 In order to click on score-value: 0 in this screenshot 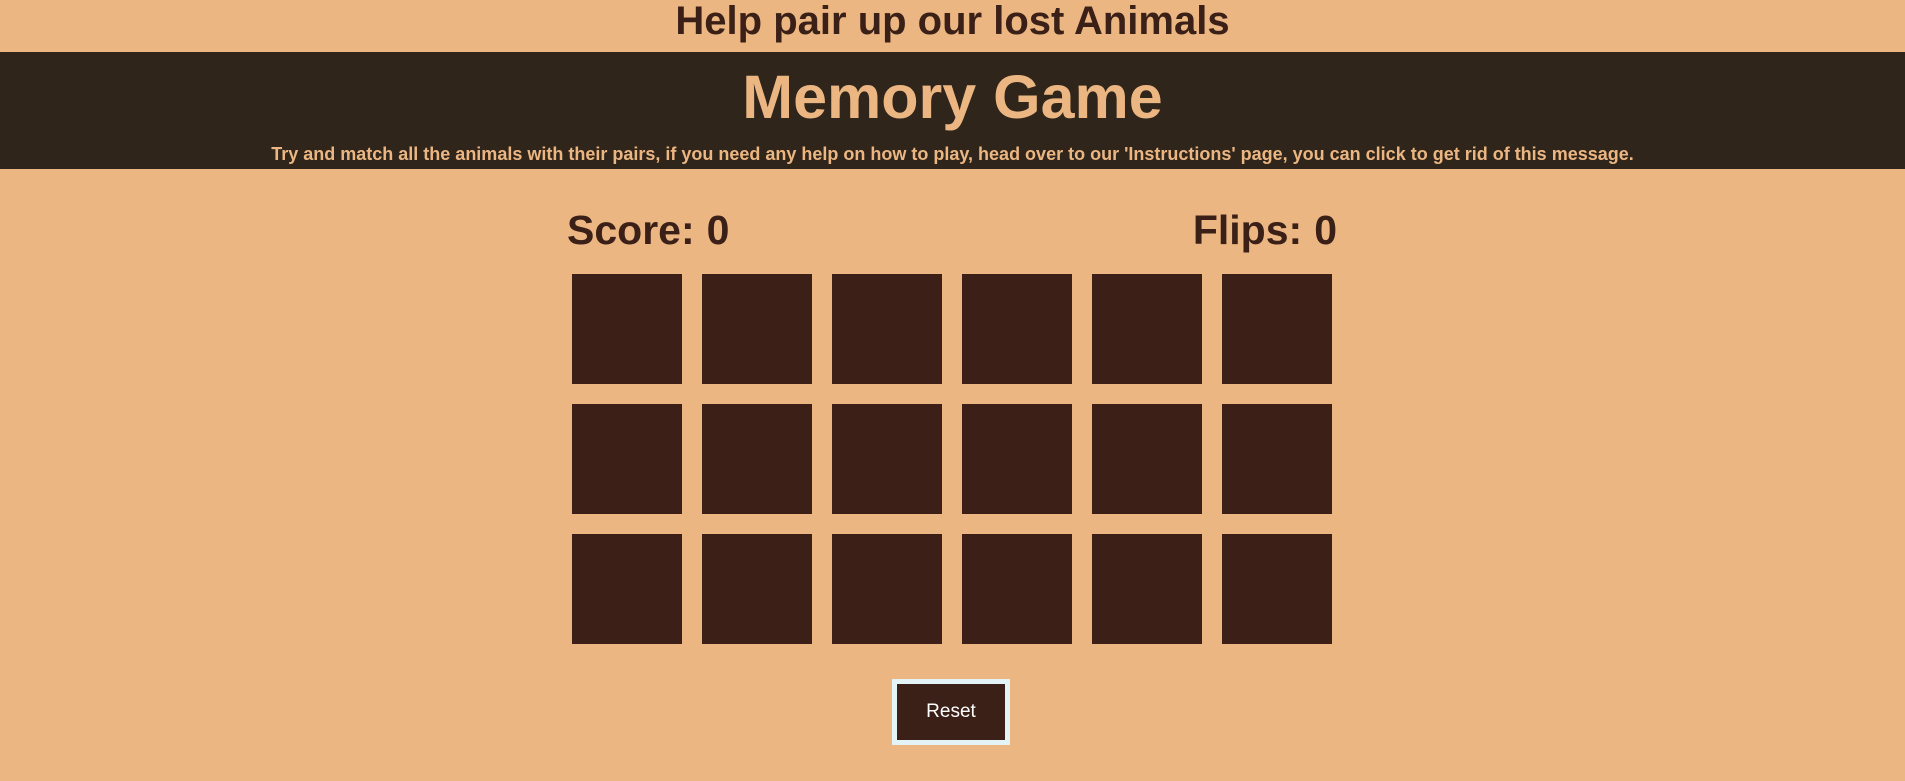, I will do `click(718, 230)`.